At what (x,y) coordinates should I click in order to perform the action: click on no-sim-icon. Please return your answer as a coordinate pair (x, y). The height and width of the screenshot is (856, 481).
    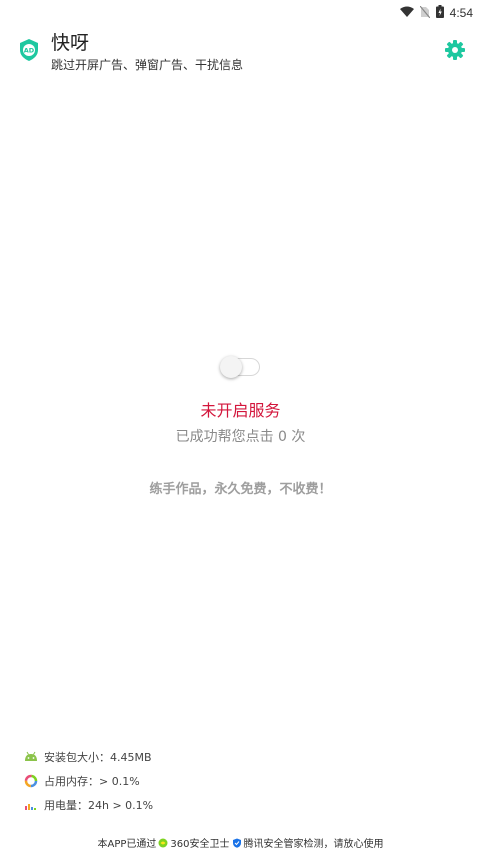
    Looking at the image, I should click on (425, 12).